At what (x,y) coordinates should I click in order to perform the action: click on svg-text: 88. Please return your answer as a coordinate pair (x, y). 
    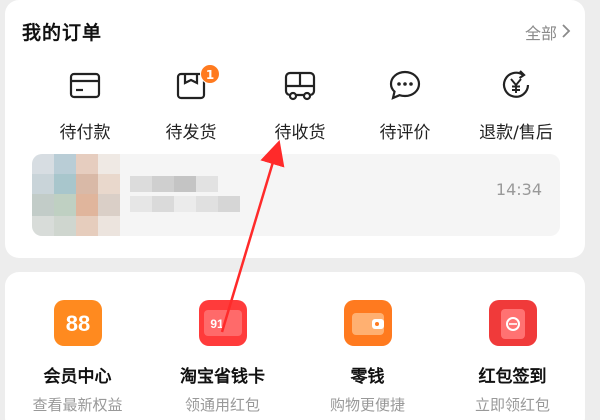
    Looking at the image, I should click on (77, 323).